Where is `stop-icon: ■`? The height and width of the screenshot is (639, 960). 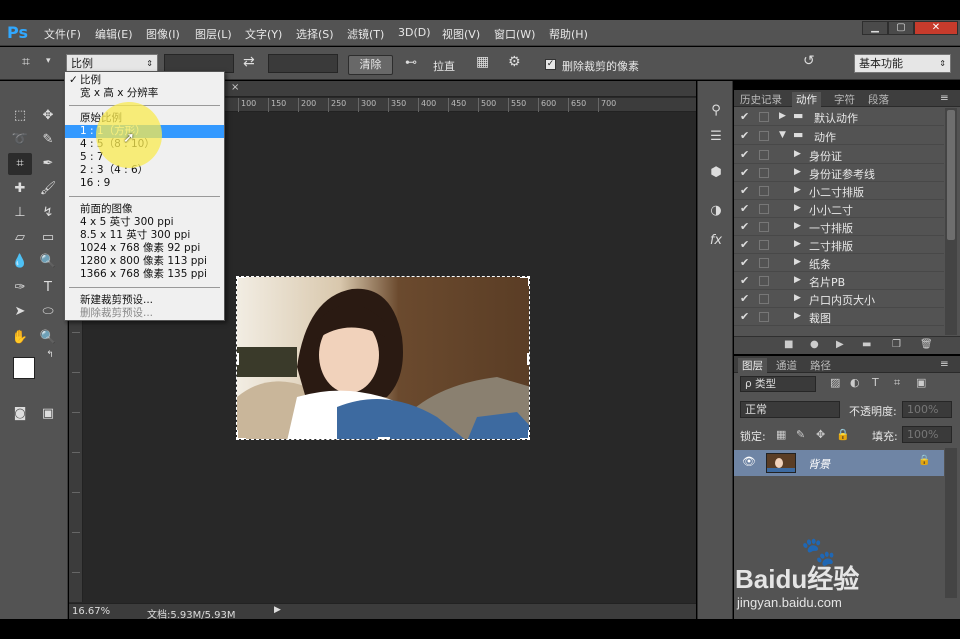
stop-icon: ■ is located at coordinates (788, 344).